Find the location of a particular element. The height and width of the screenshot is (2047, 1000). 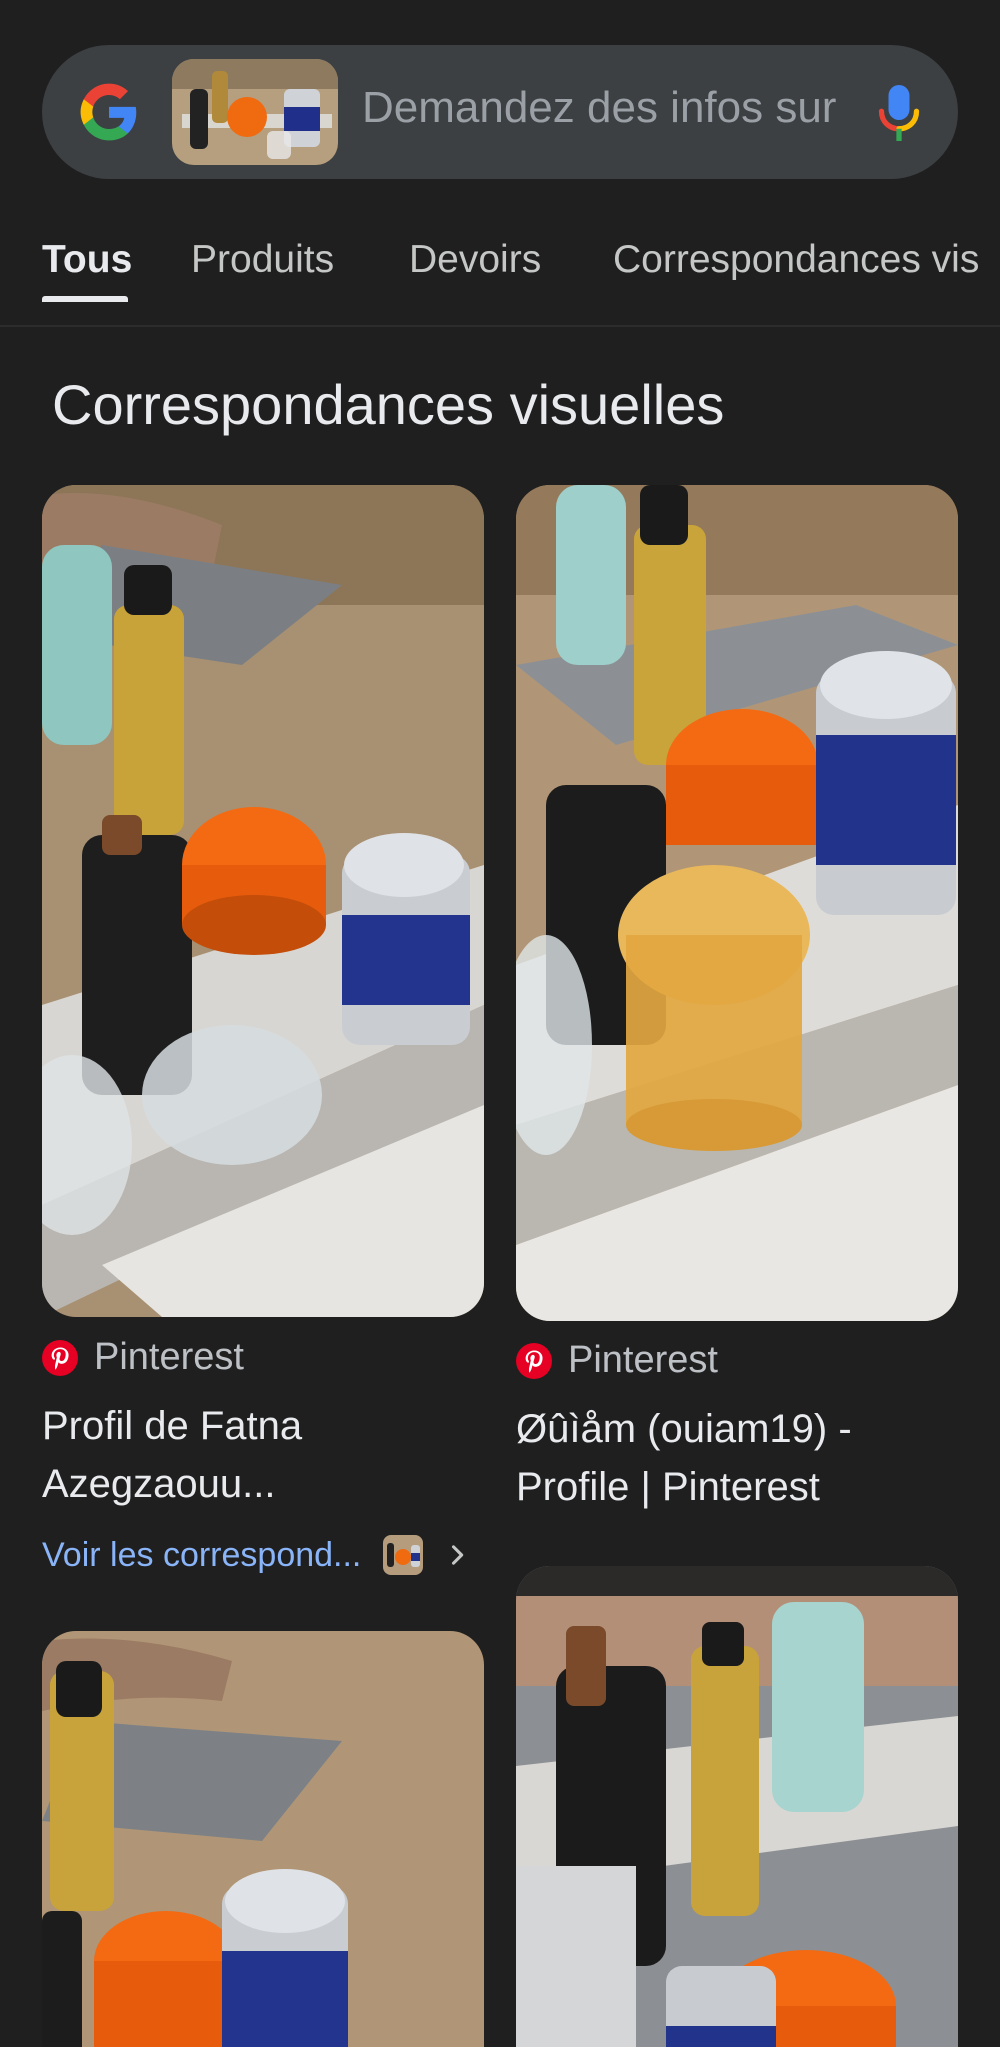

tab-produits: Produits is located at coordinates (262, 260).